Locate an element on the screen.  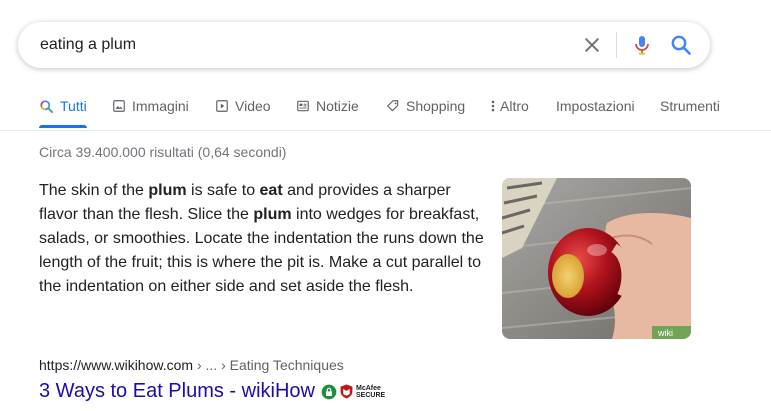
mcafee-shield-icon is located at coordinates (346, 391).